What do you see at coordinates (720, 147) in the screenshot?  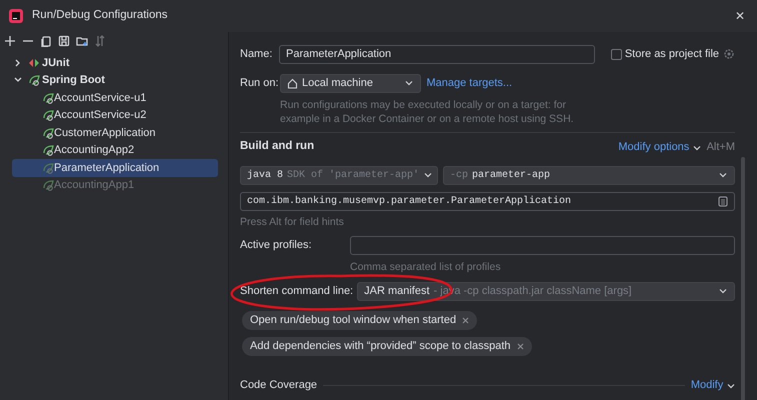 I see `shortcut-hint: Alt+M` at bounding box center [720, 147].